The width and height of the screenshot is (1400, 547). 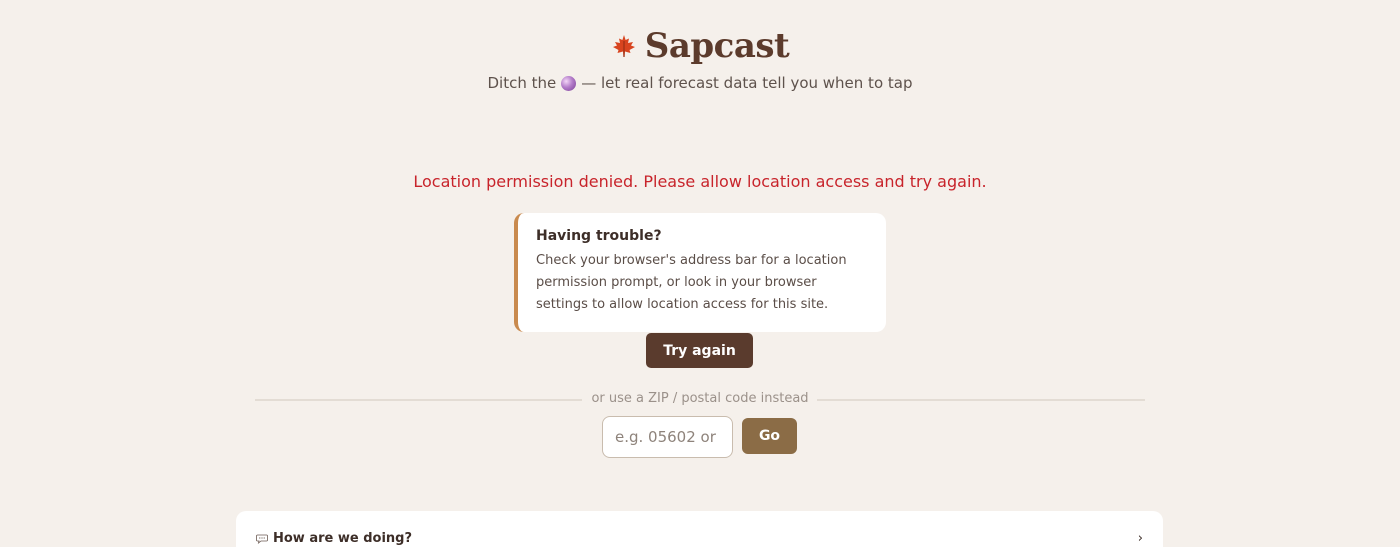 What do you see at coordinates (1140, 538) in the screenshot?
I see `chevron-right-icon: ›` at bounding box center [1140, 538].